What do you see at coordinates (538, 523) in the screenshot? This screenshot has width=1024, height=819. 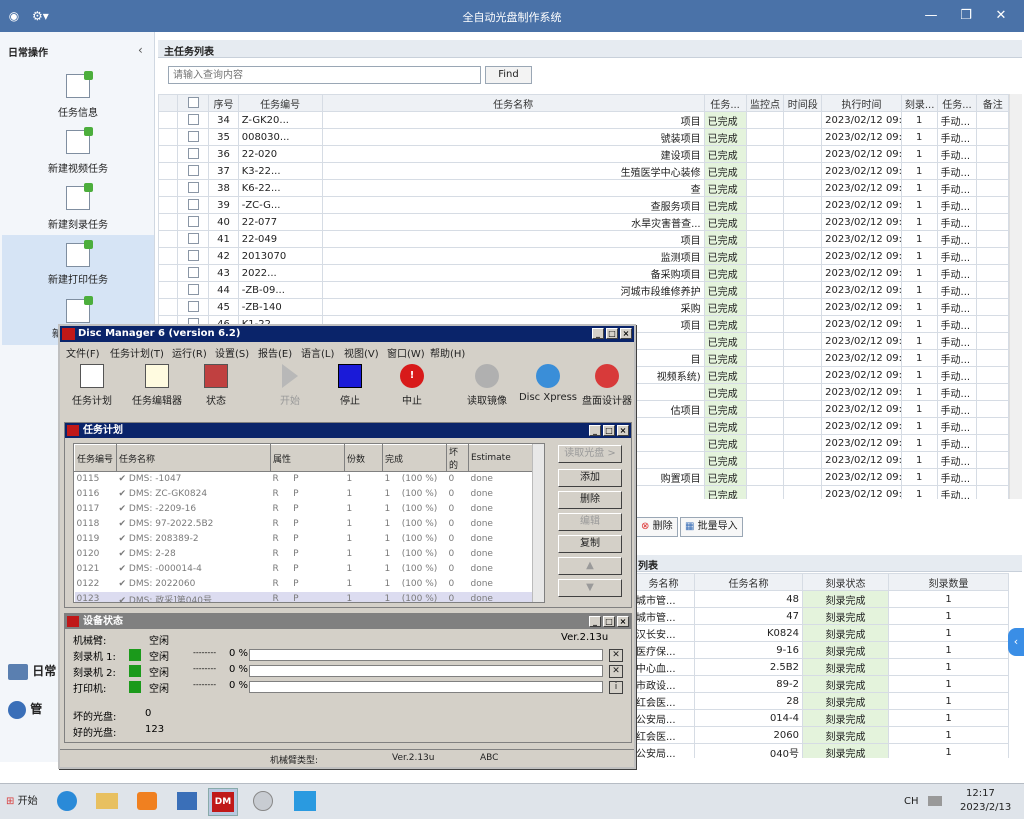 I see `task-list-scrollbar` at bounding box center [538, 523].